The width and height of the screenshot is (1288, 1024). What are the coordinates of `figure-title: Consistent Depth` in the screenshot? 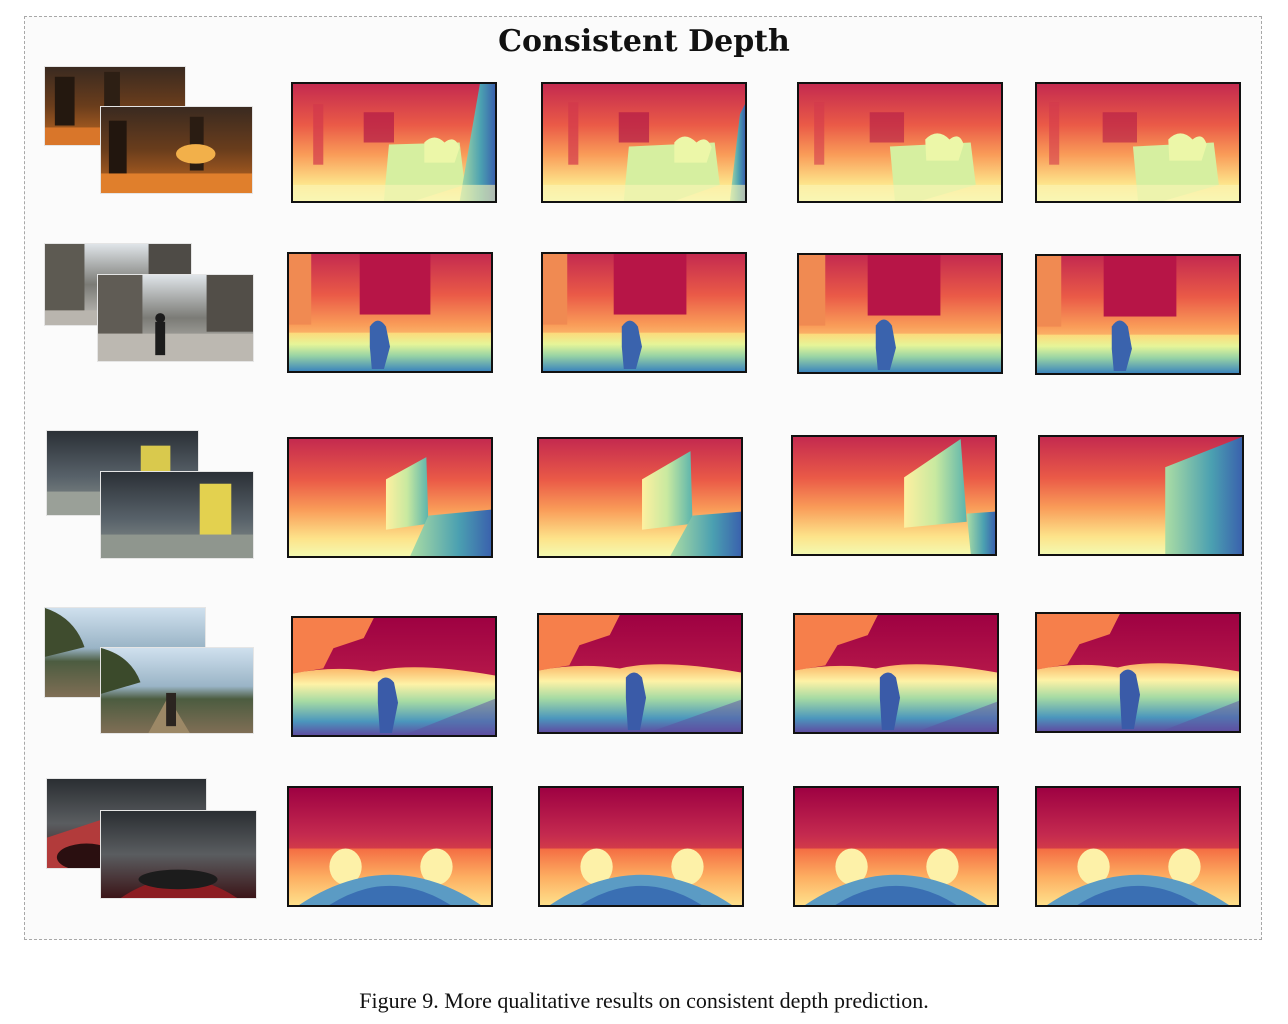 It's located at (644, 41).